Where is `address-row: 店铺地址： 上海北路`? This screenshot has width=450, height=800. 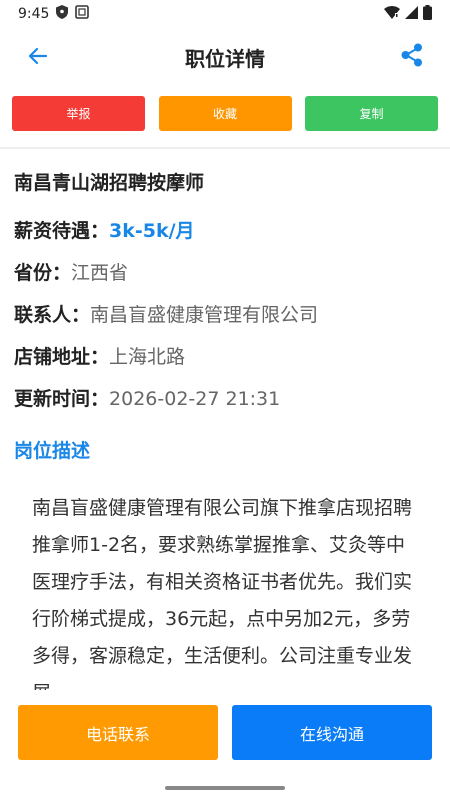
address-row: 店铺地址： 上海北路 is located at coordinates (99, 355).